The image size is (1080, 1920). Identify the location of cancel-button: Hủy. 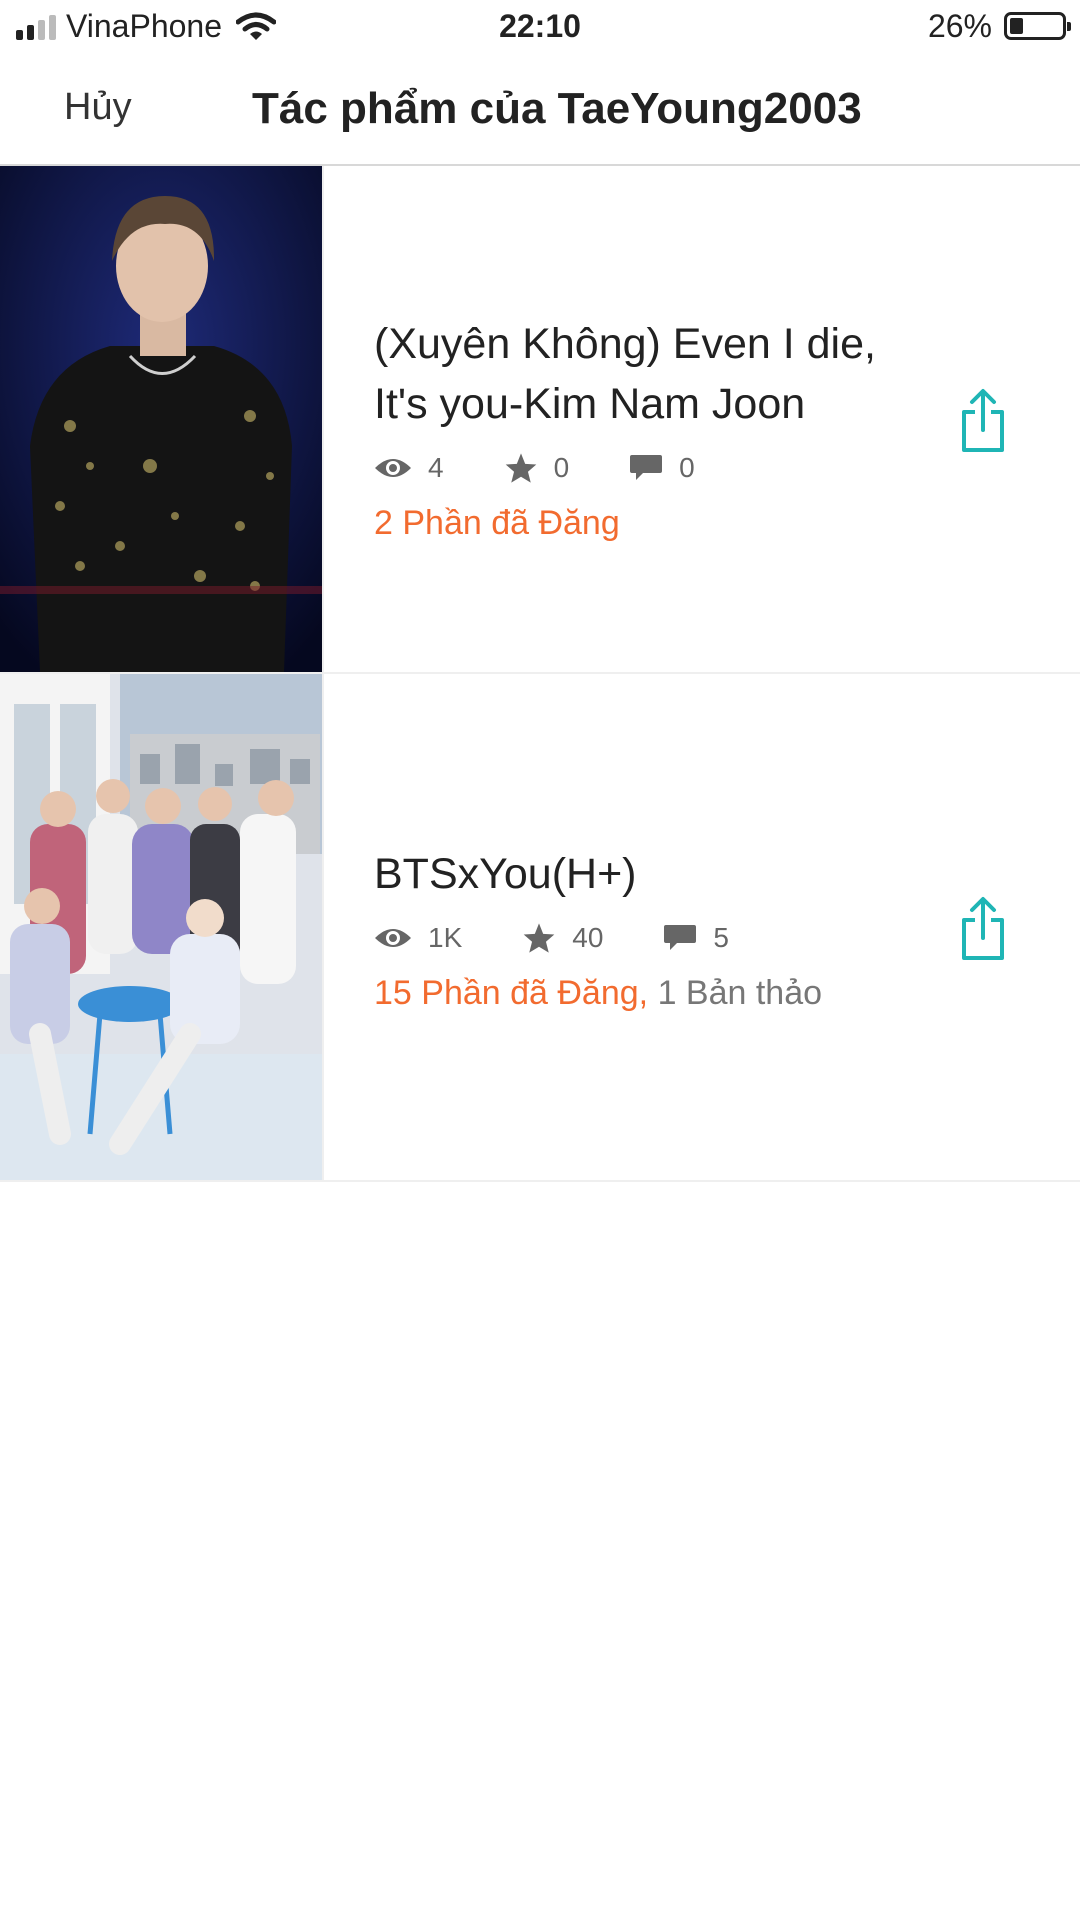
(98, 107).